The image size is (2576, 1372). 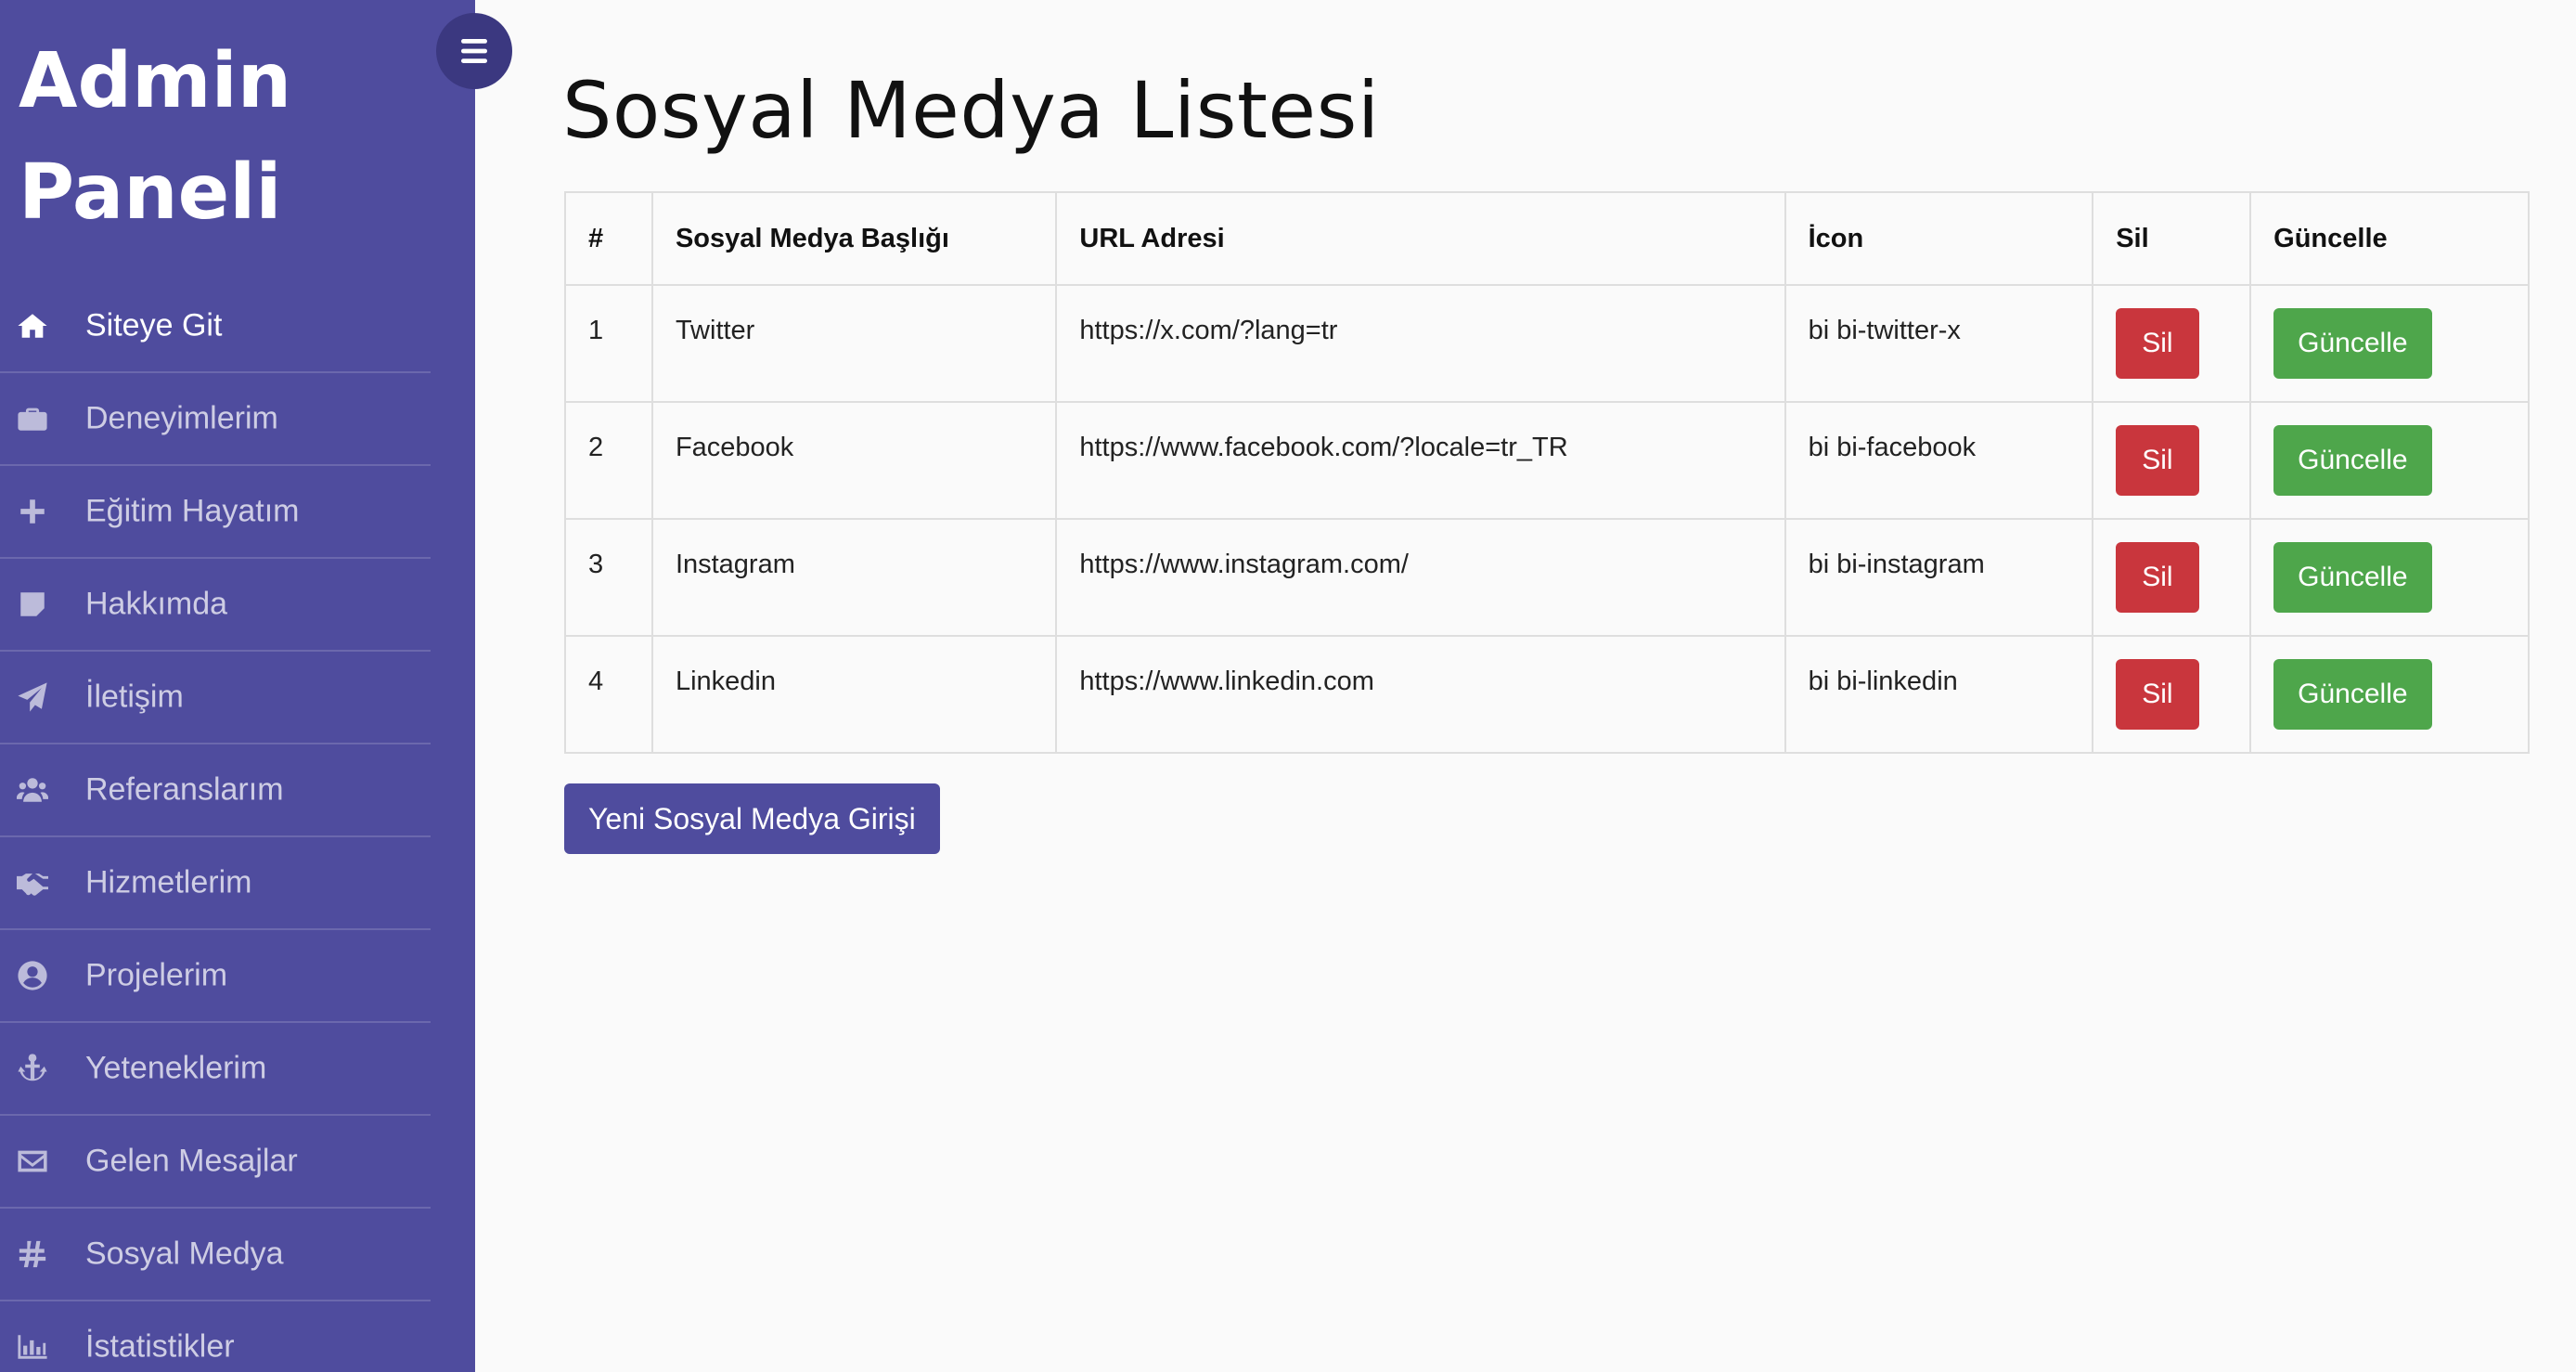 I want to click on brand-title: Admin Paneli, so click(x=155, y=137).